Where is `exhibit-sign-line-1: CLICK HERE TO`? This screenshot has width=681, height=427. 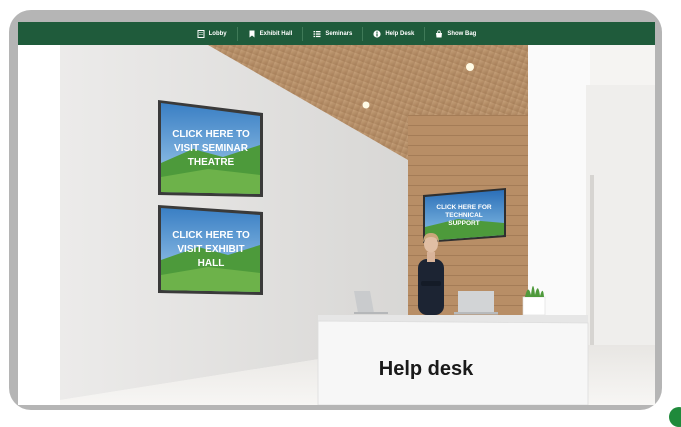 exhibit-sign-line-1: CLICK HERE TO is located at coordinates (211, 235).